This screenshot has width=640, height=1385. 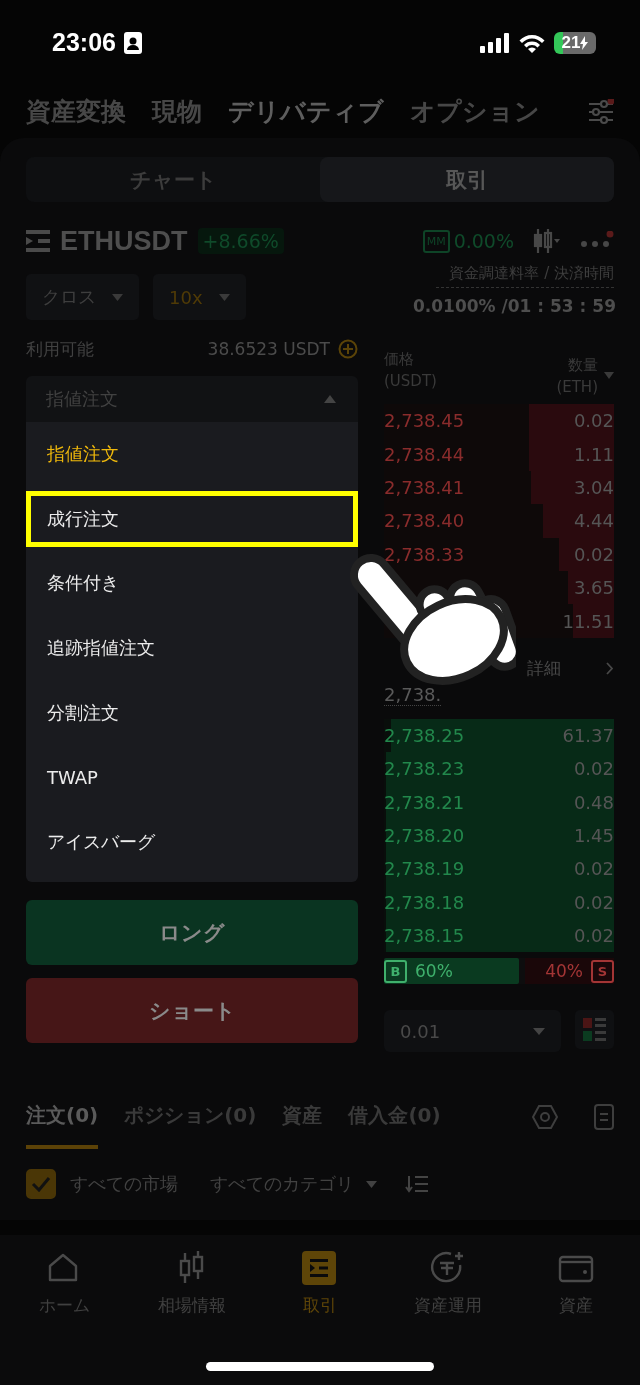 I want to click on settings-icon, so click(x=545, y=1117).